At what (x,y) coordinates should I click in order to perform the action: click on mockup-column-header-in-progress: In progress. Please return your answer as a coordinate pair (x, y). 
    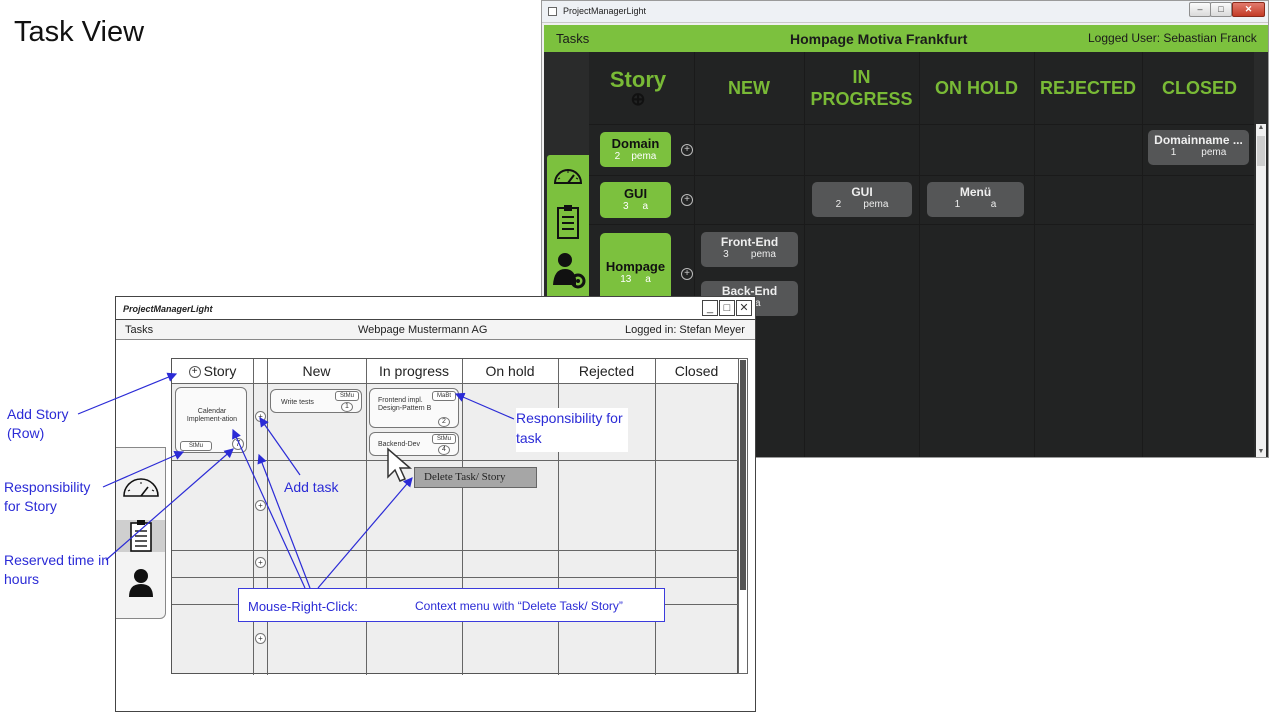
    Looking at the image, I should click on (414, 371).